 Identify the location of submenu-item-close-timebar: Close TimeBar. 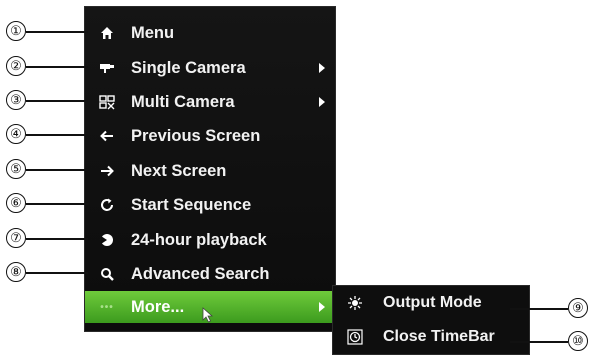
(431, 337).